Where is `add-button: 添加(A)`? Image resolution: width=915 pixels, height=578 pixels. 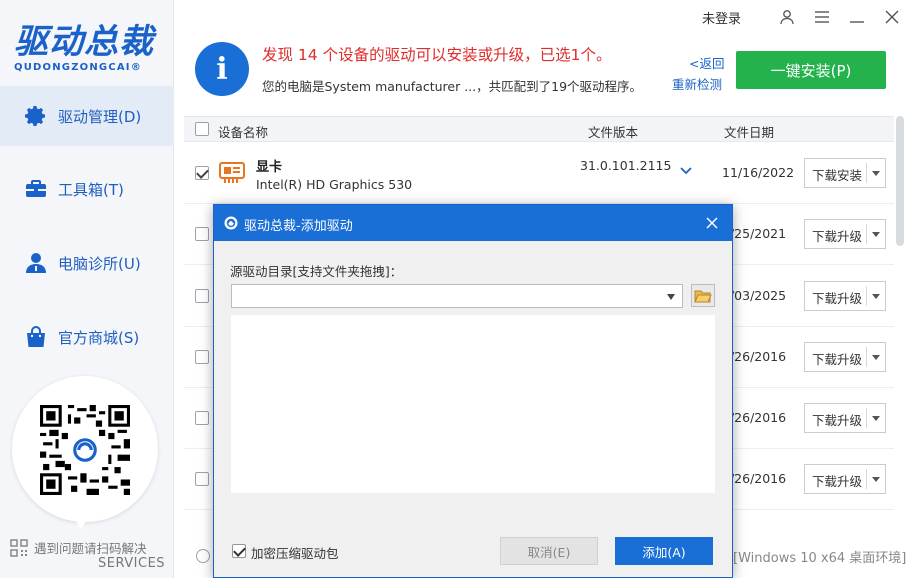 add-button: 添加(A) is located at coordinates (664, 551).